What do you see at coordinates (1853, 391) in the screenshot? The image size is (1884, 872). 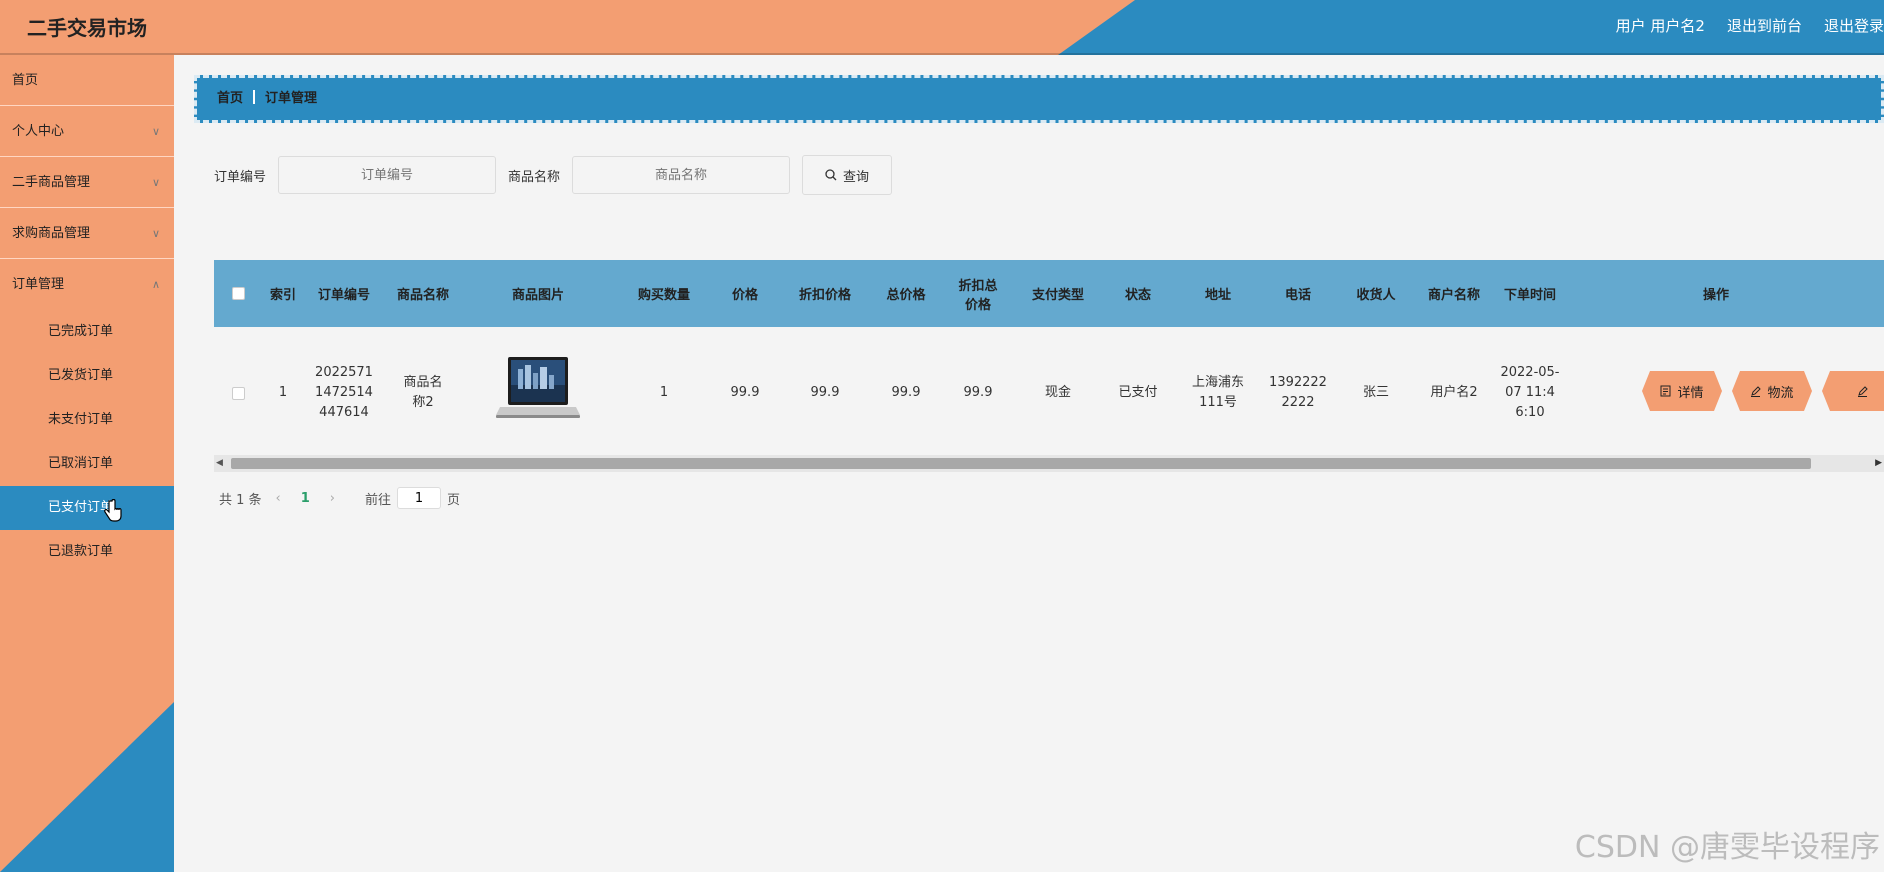 I see `more-action-button` at bounding box center [1853, 391].